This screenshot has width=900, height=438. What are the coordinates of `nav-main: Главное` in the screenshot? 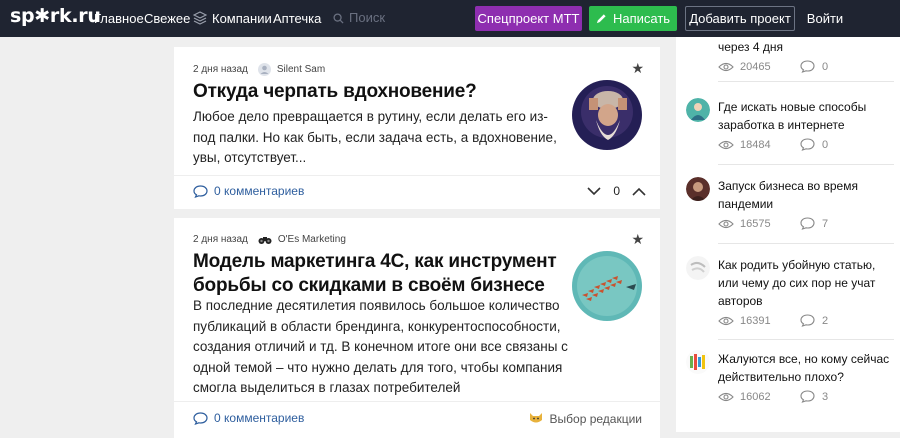 It's located at (119, 18).